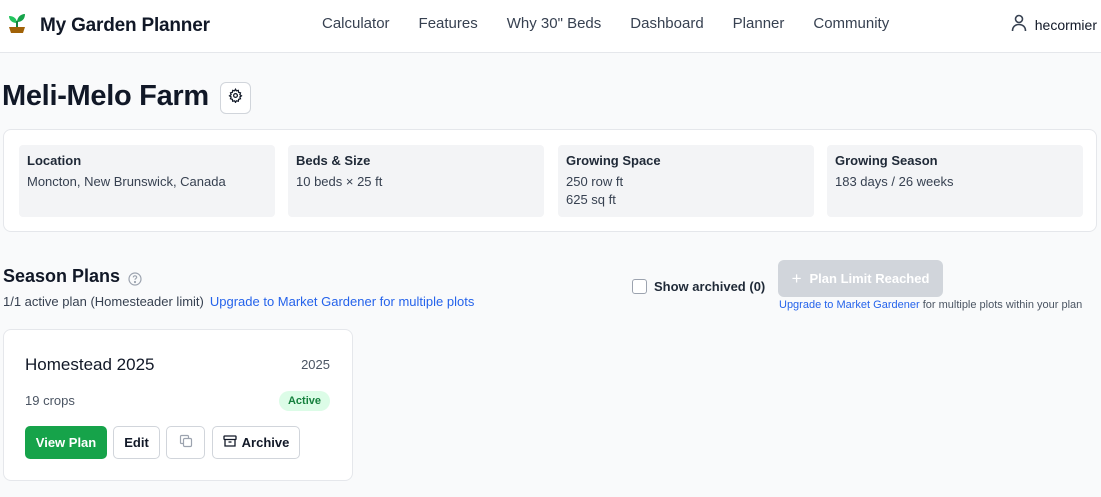  Describe the element at coordinates (339, 181) in the screenshot. I see `info-value: 10 beds × 25 ft` at that location.